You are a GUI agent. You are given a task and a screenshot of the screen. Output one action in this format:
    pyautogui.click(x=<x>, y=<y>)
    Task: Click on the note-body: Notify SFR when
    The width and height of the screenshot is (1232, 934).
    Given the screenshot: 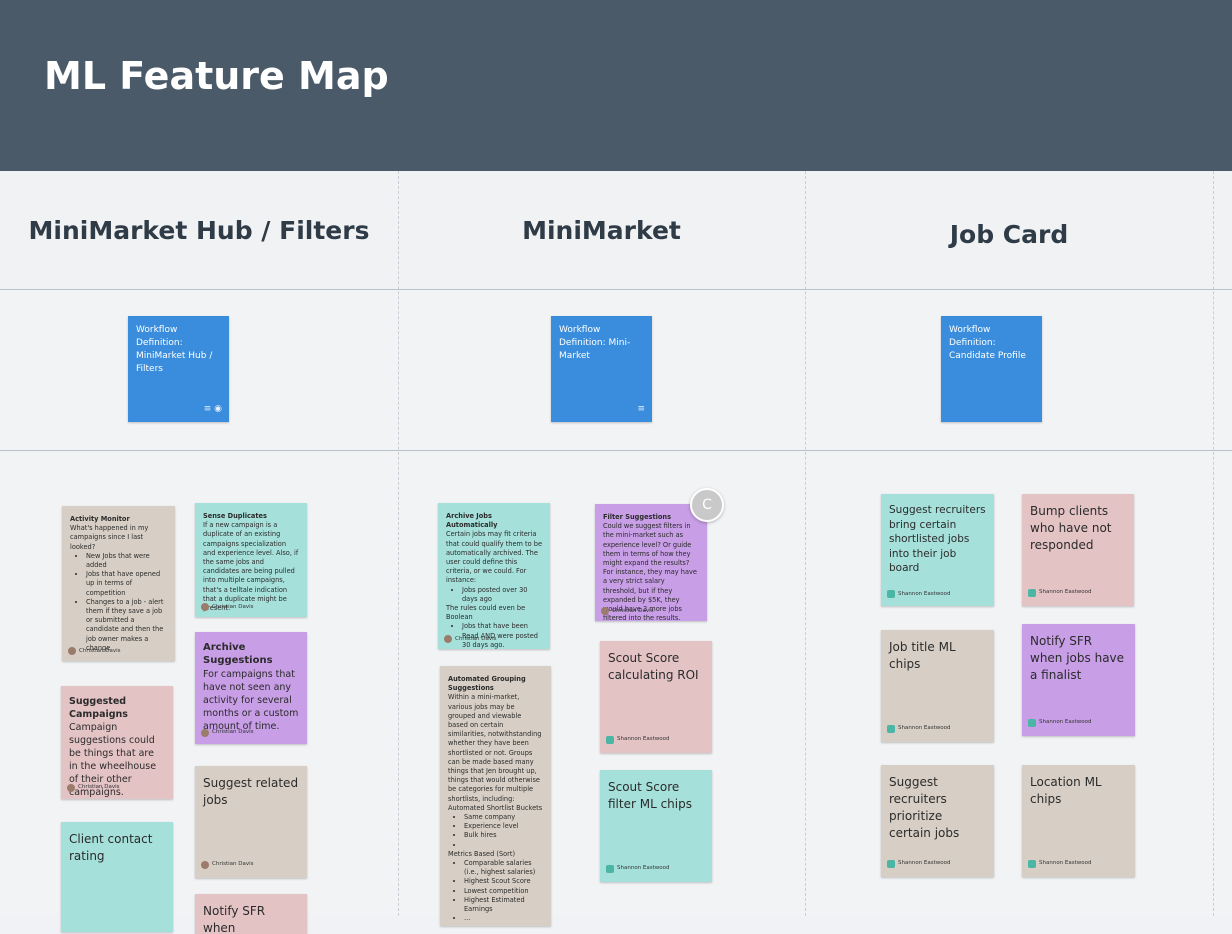 What is the action you would take?
    pyautogui.click(x=234, y=919)
    